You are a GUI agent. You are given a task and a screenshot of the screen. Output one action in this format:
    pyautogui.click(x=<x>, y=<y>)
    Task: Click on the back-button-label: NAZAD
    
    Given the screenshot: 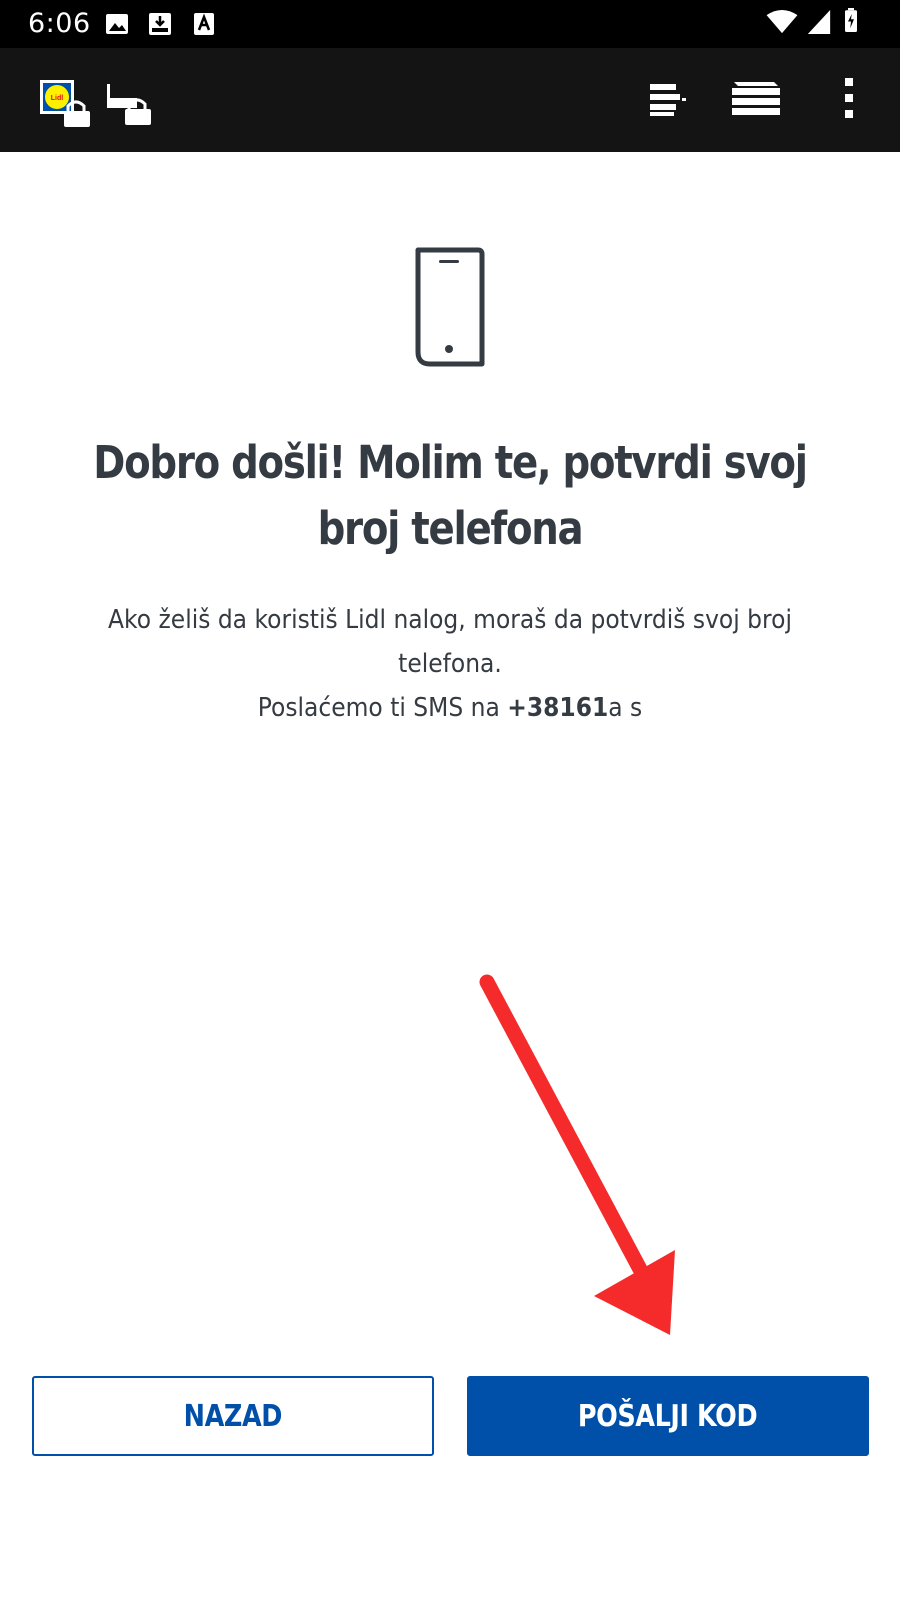 What is the action you would take?
    pyautogui.click(x=233, y=1416)
    